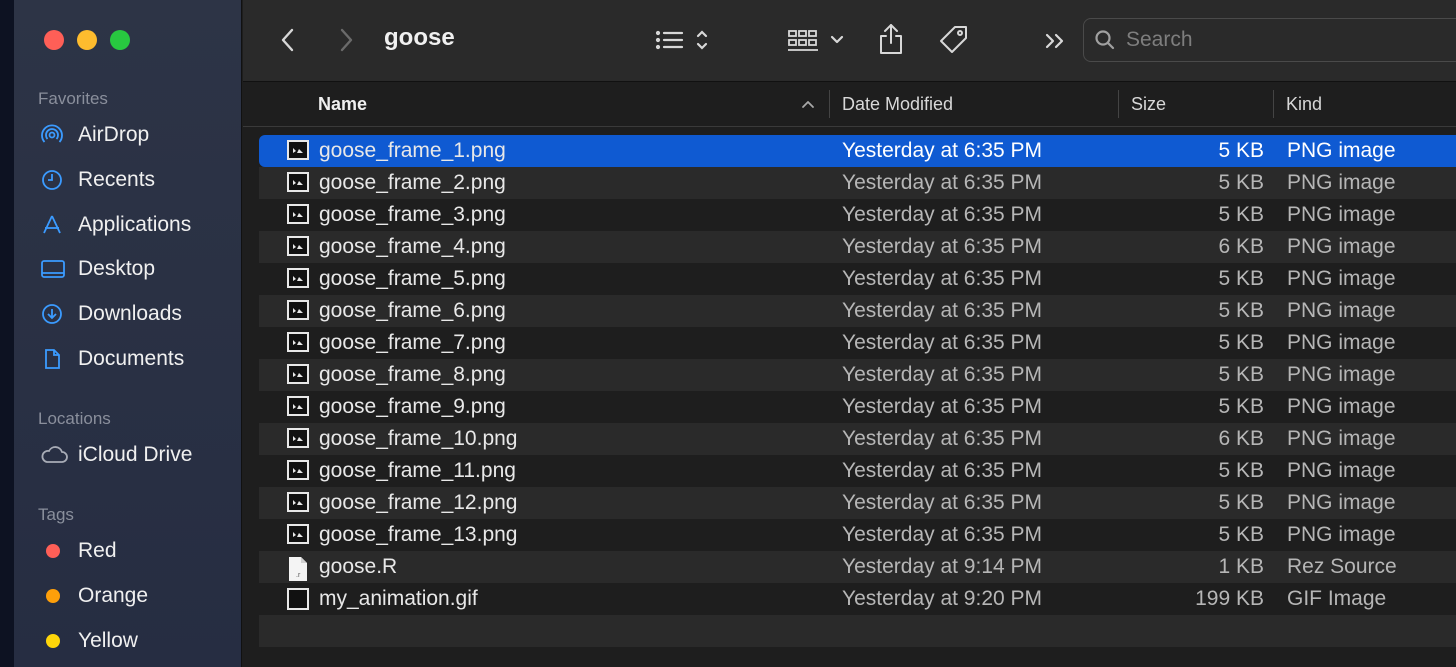 The height and width of the screenshot is (667, 1456). What do you see at coordinates (342, 104) in the screenshot?
I see `column-name: Name` at bounding box center [342, 104].